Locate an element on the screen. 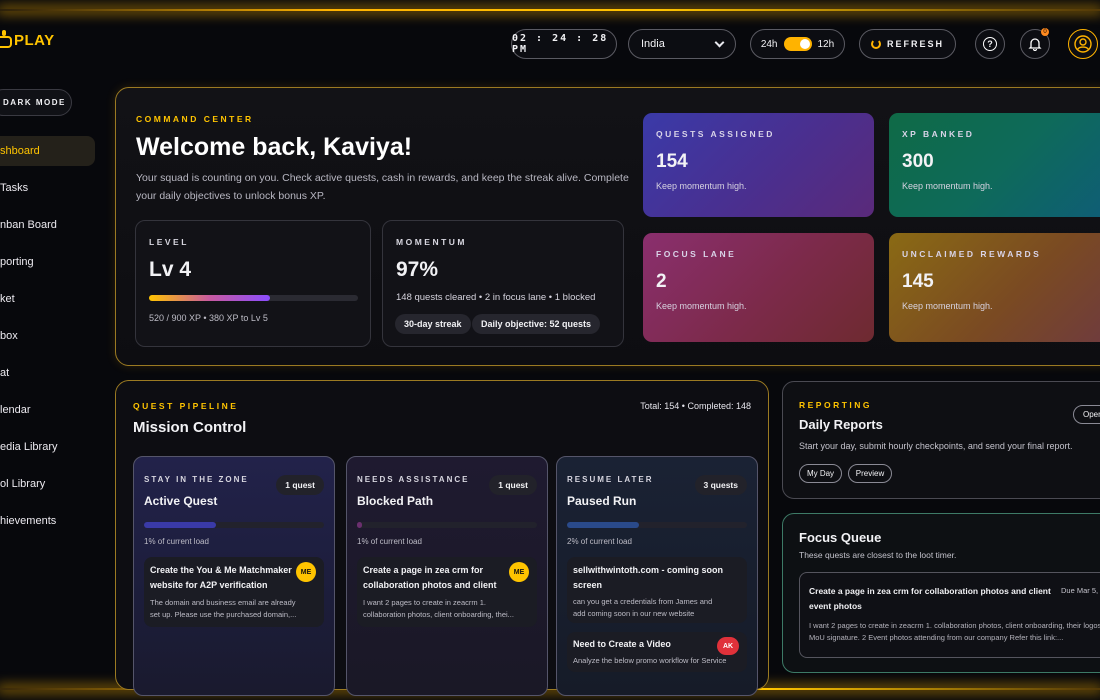  country-value: India is located at coordinates (653, 44).